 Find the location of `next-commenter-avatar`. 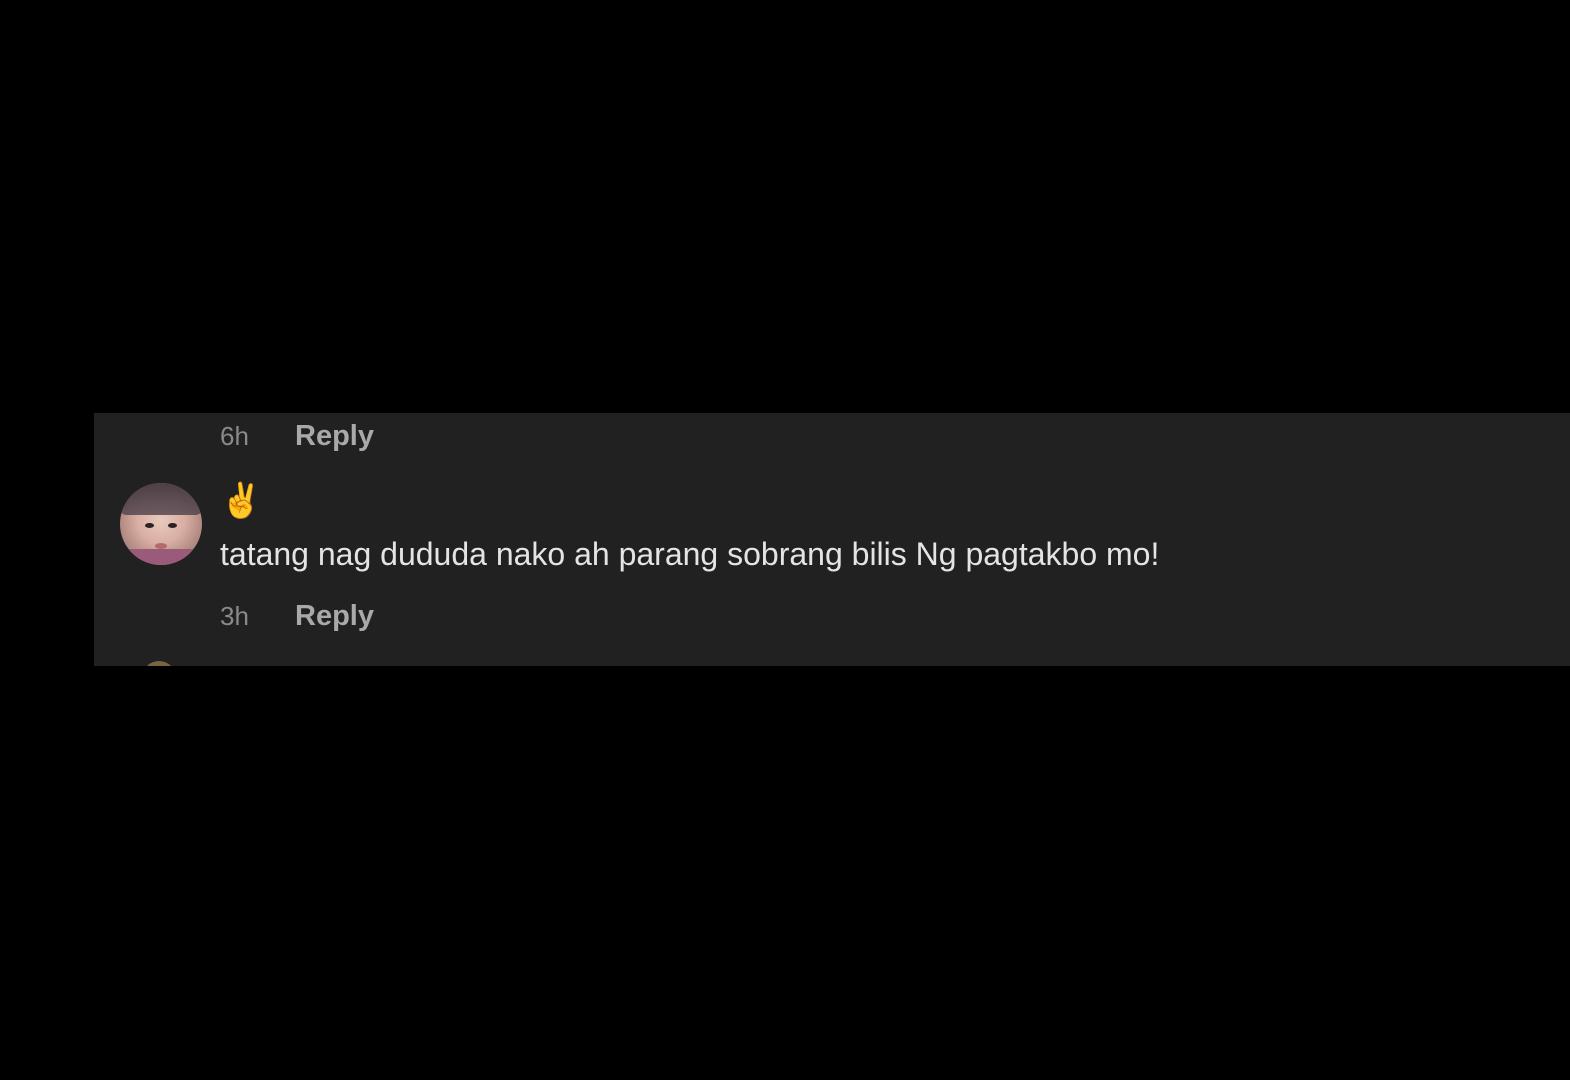

next-commenter-avatar is located at coordinates (159, 663).